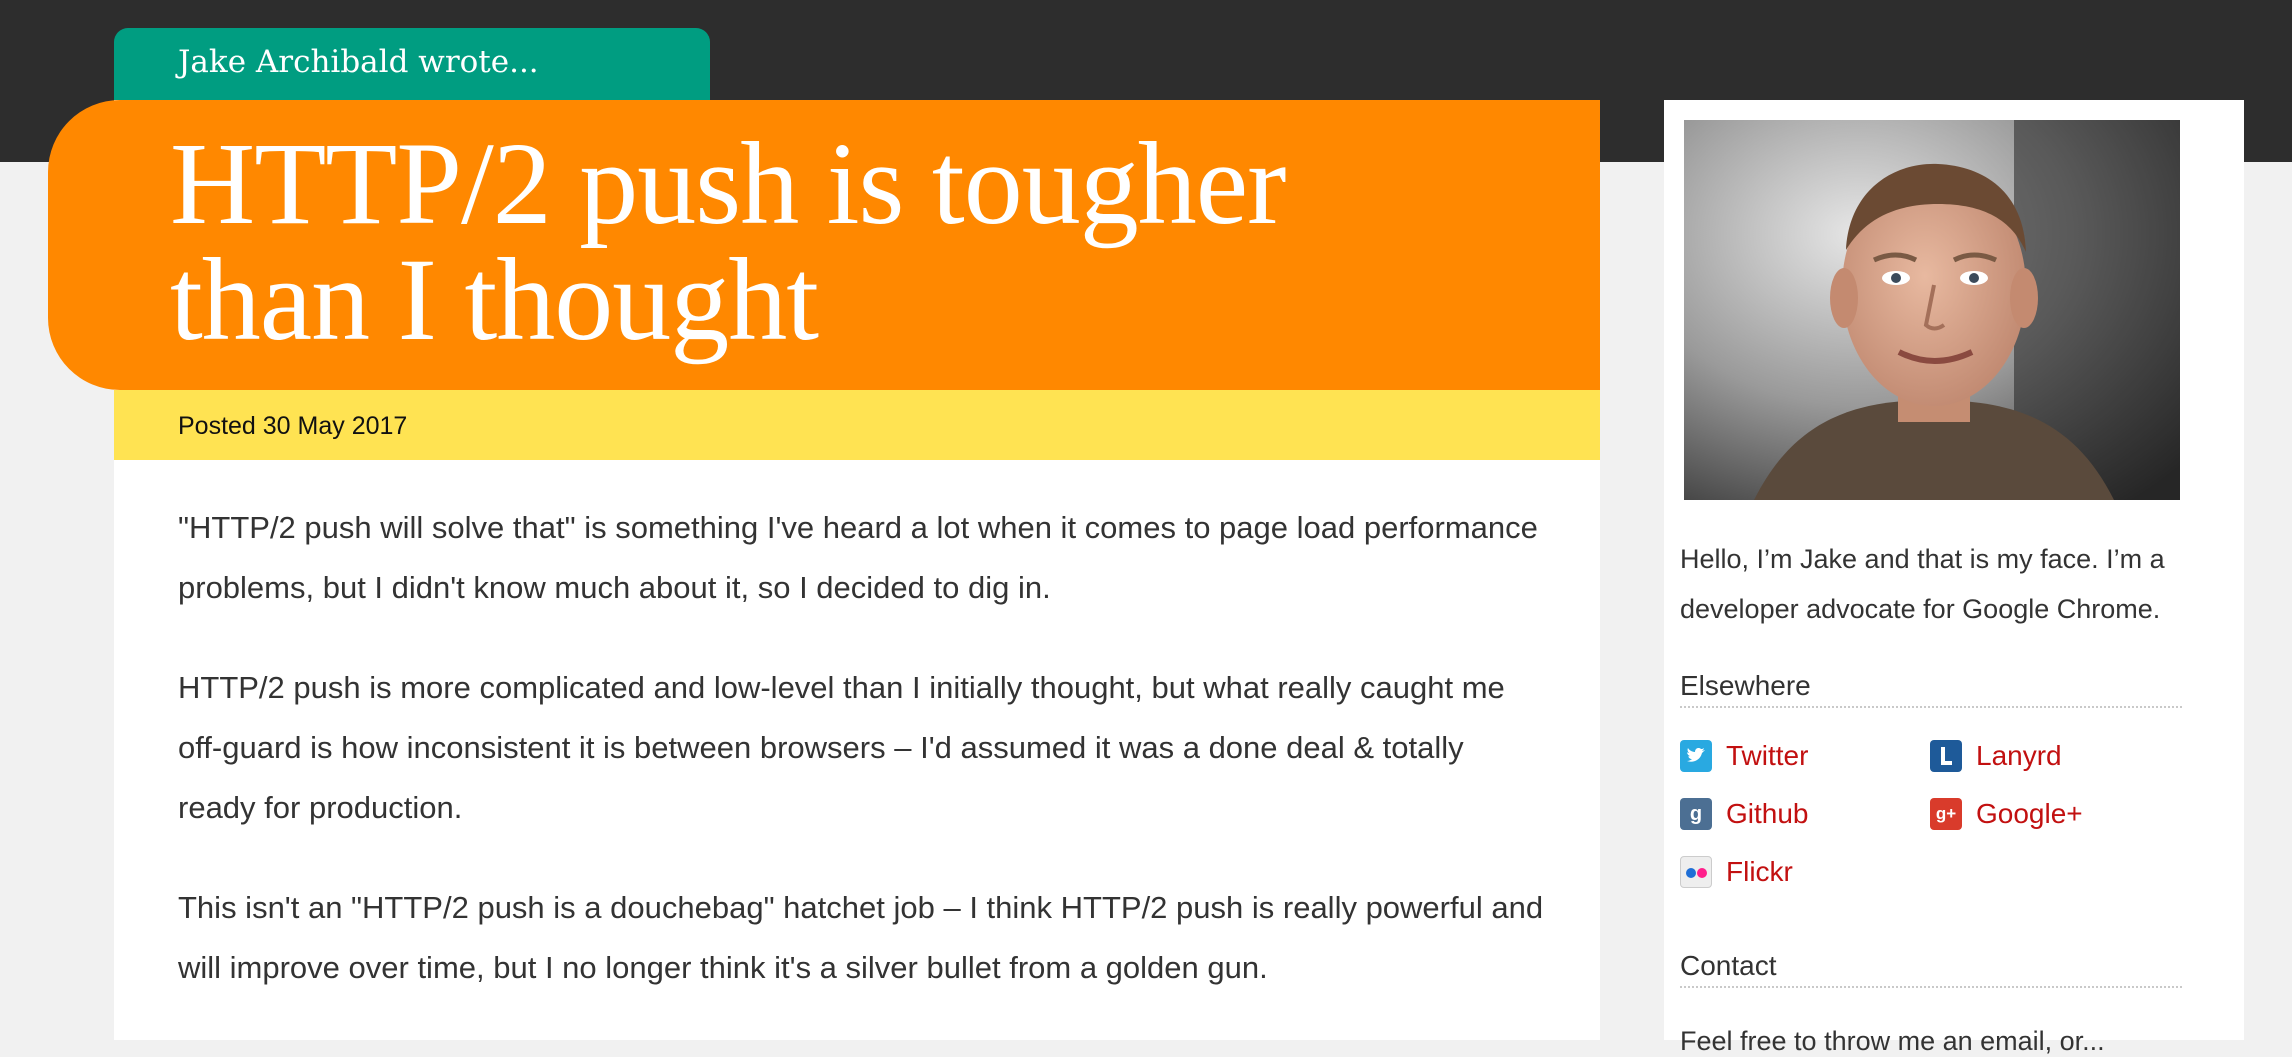 Image resolution: width=2292 pixels, height=1057 pixels. I want to click on posted-date-bar: Posted 30 May 2017, so click(857, 425).